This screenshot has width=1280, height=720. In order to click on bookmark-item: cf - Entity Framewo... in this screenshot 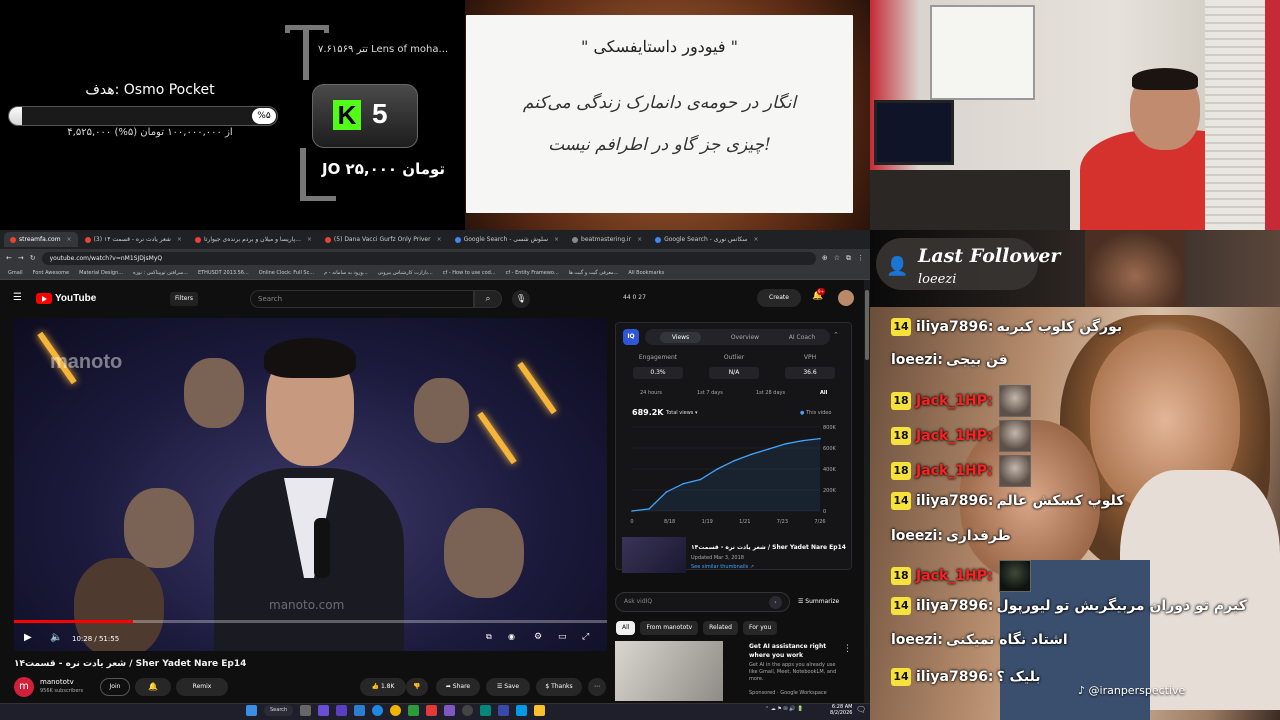, I will do `click(532, 273)`.